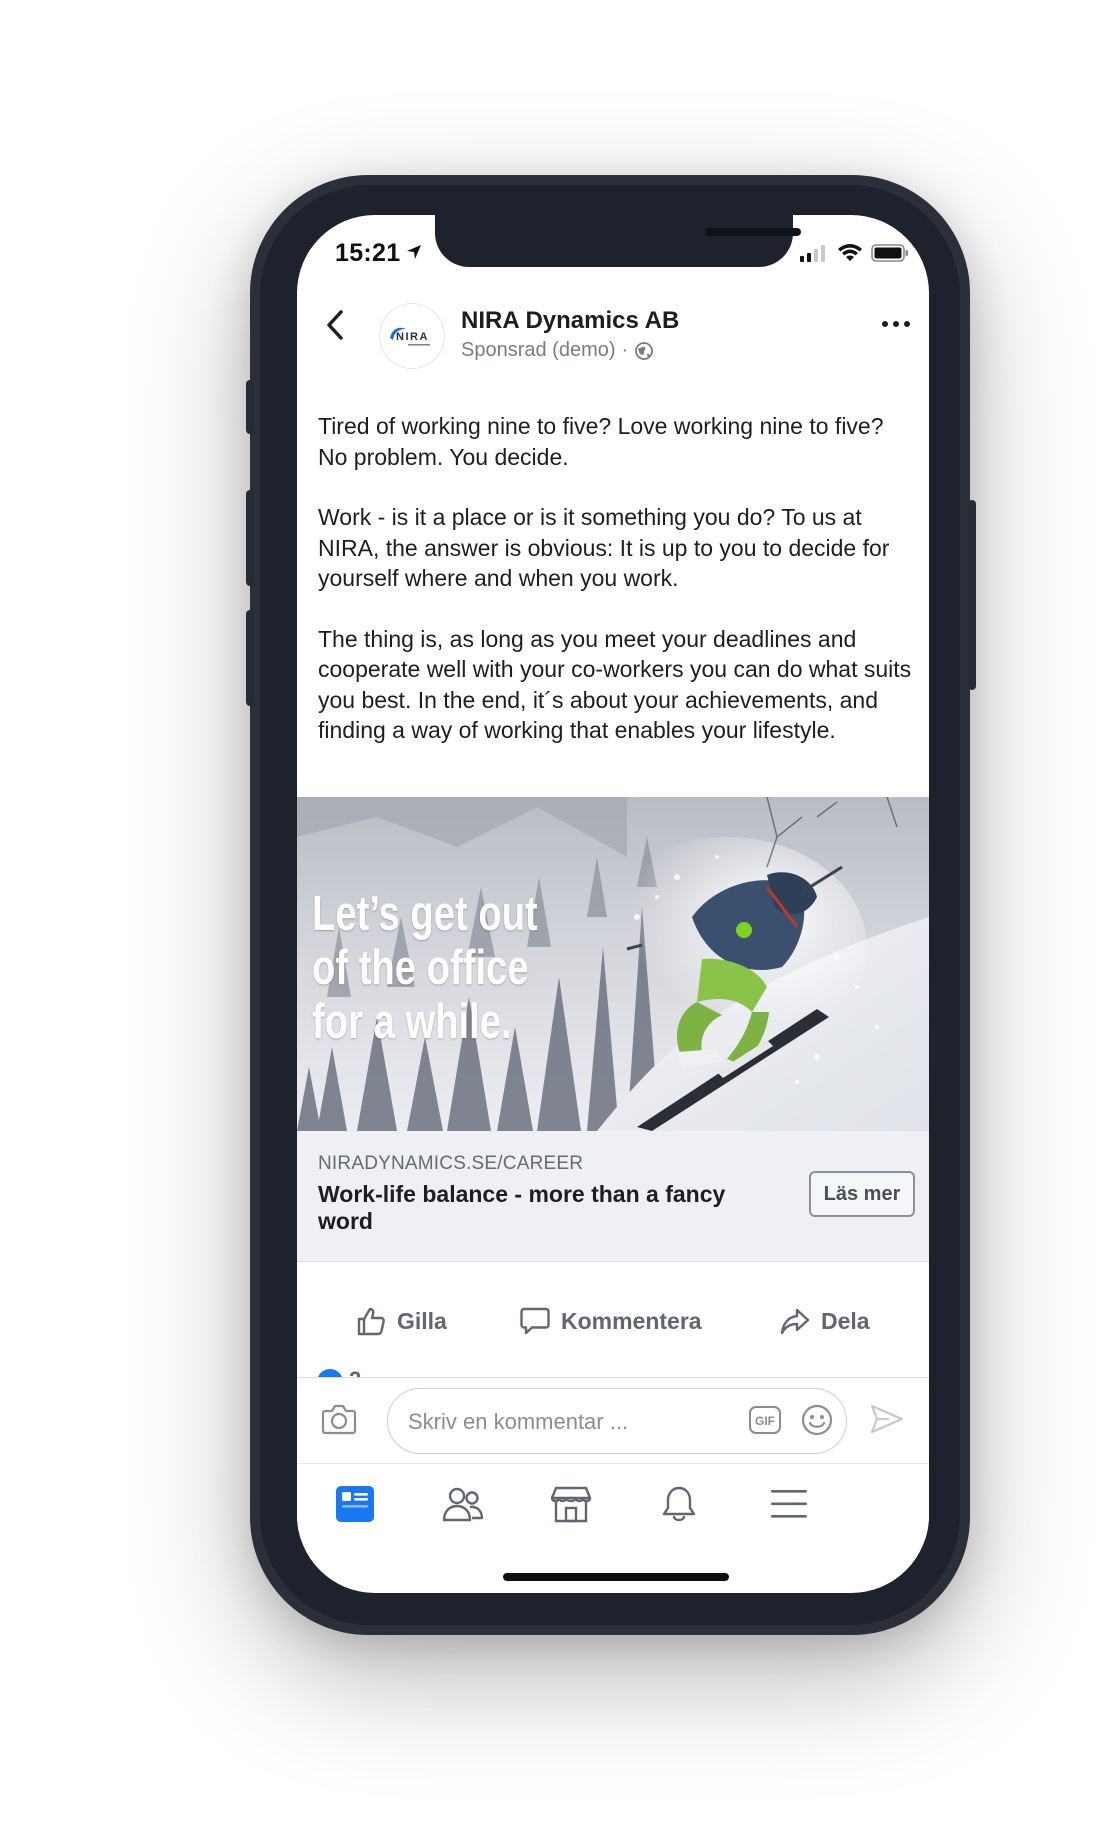  I want to click on tab-friends, so click(463, 1504).